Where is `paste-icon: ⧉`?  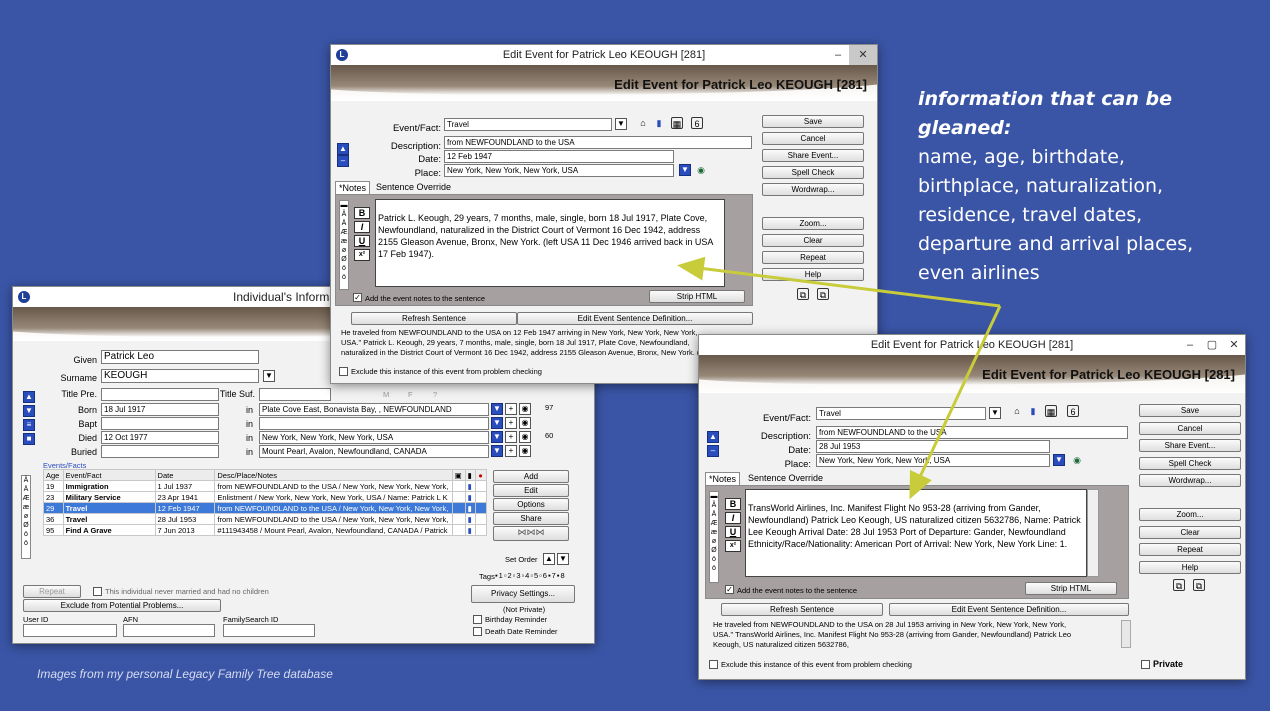 paste-icon: ⧉ is located at coordinates (1199, 585).